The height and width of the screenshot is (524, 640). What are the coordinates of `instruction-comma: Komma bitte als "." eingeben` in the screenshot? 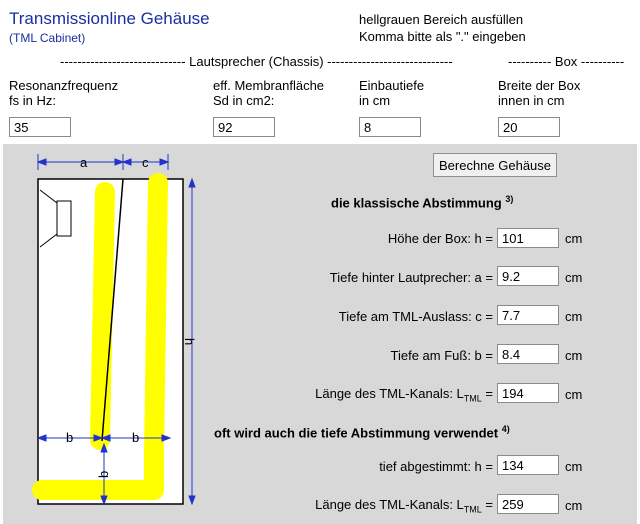 It's located at (442, 36).